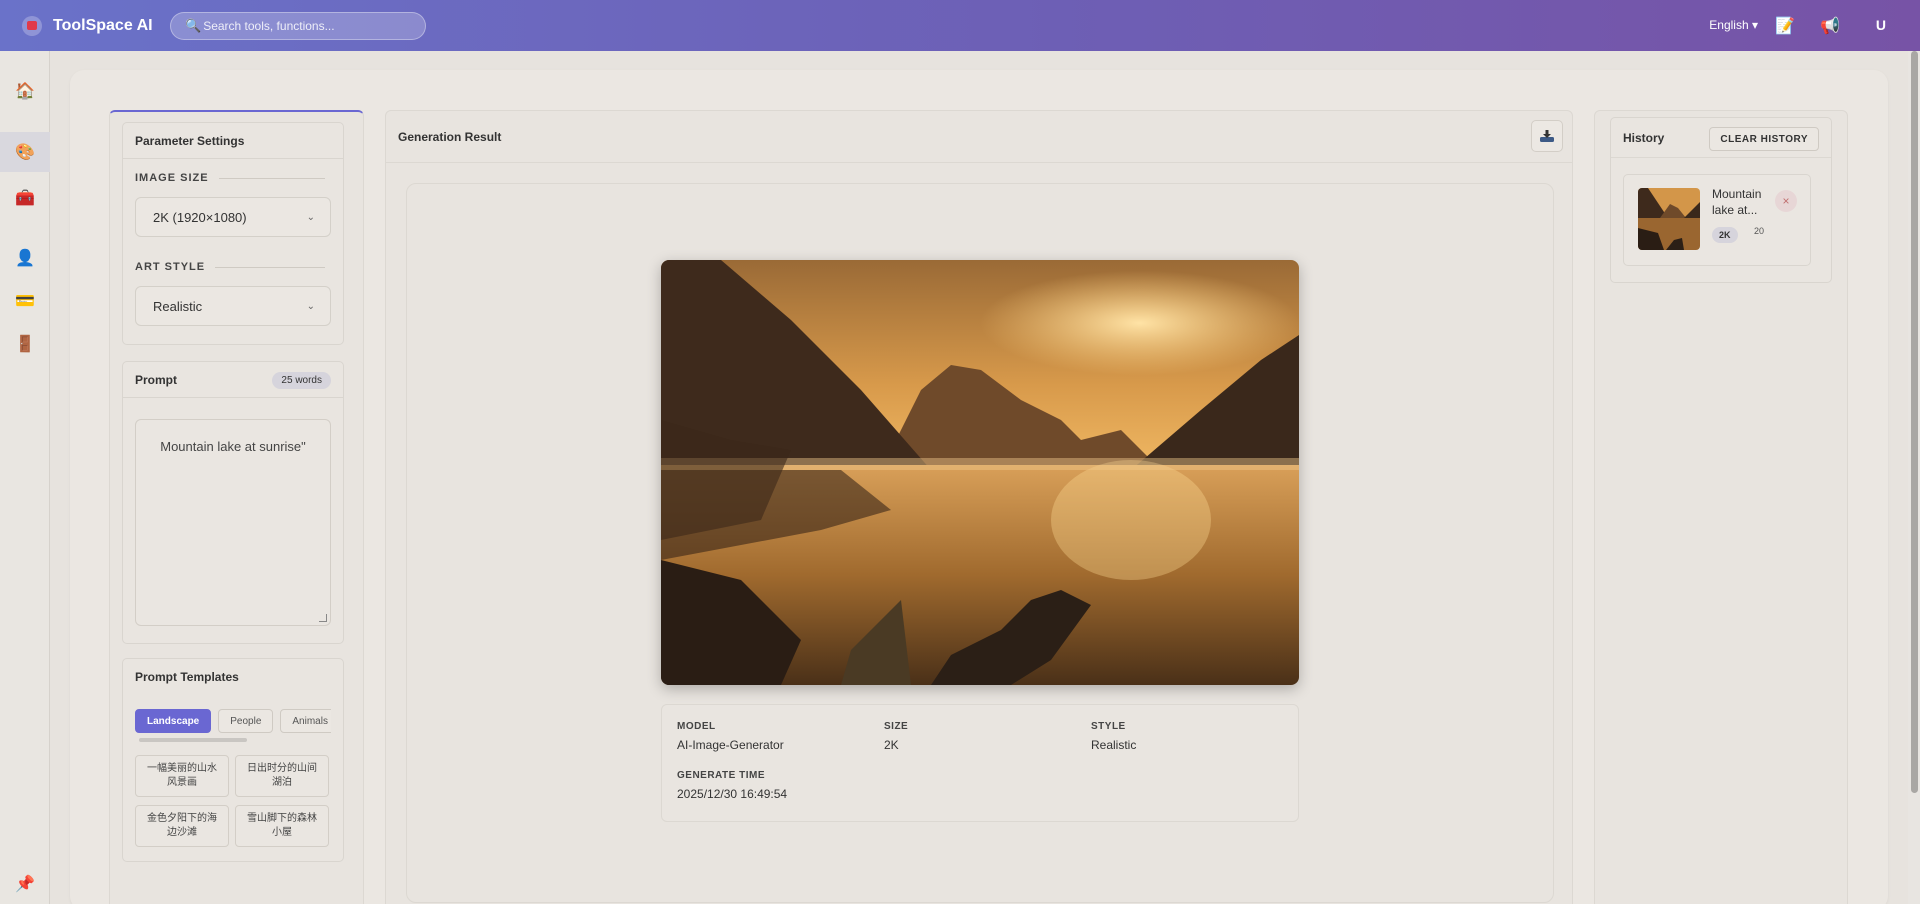 The image size is (1920, 904). I want to click on user-avatar: U, so click(1881, 25).